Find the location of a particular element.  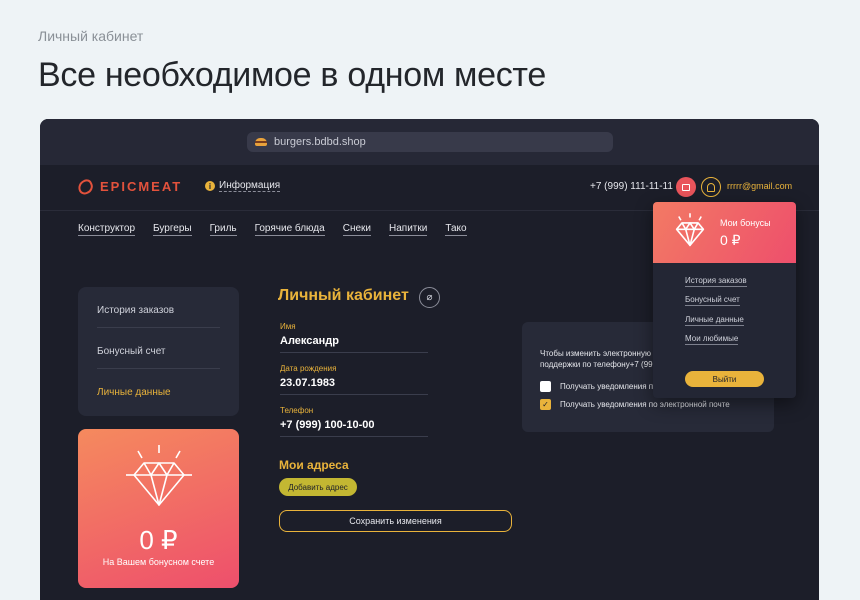

browser-chrome: burgers.bdbd.shop is located at coordinates (429, 142).